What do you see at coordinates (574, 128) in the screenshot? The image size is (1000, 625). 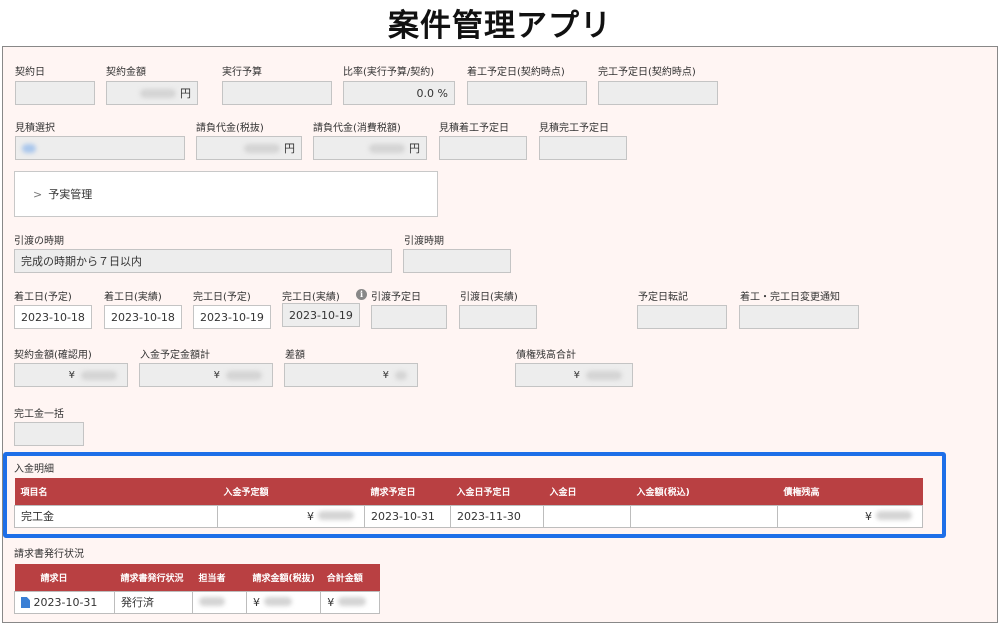 I see `est-finish-label: 見積完工予定日` at bounding box center [574, 128].